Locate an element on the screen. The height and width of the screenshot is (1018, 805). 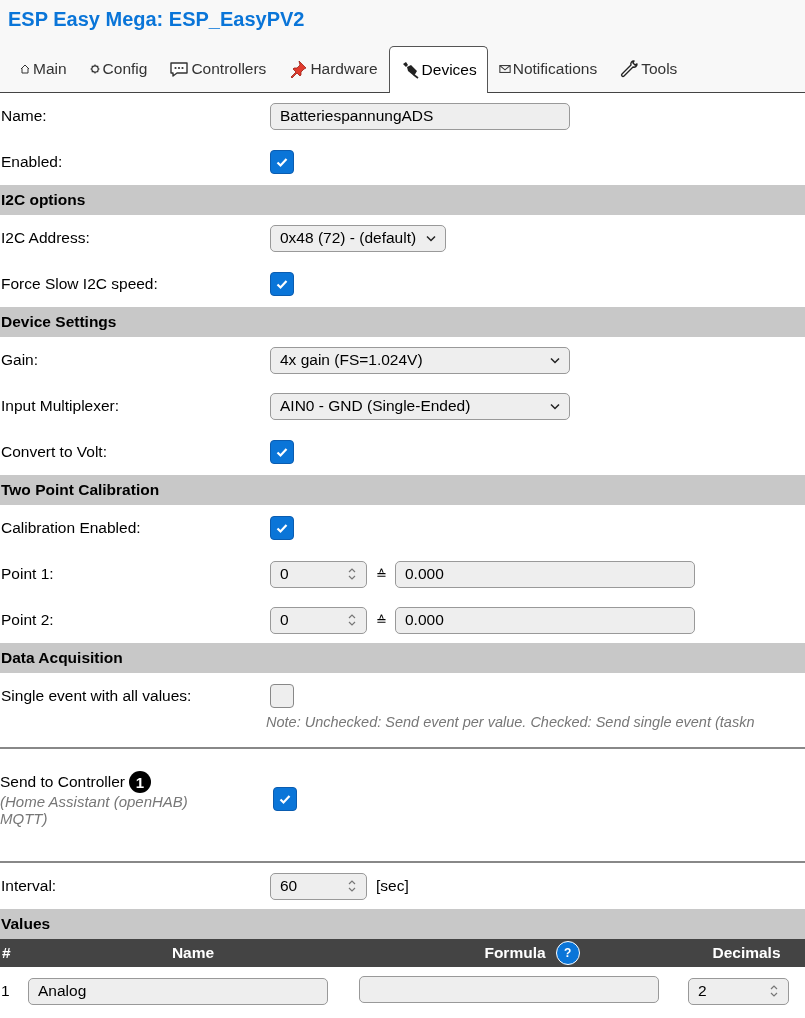
section-header: Two Point Calibration is located at coordinates (402, 490).